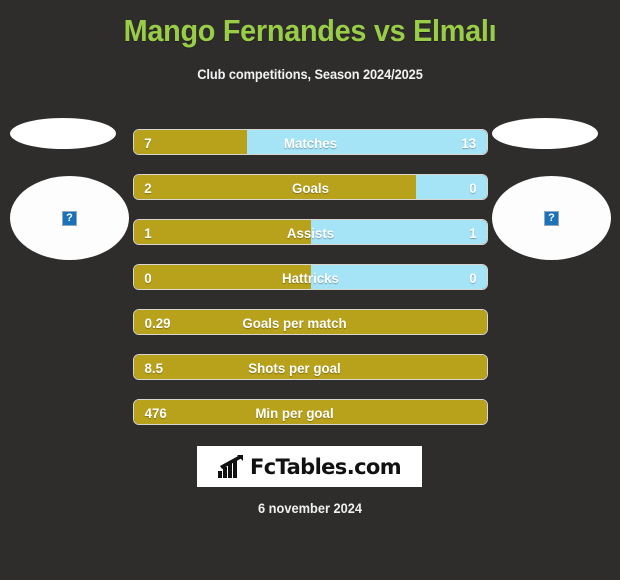  Describe the element at coordinates (155, 413) in the screenshot. I see `stat-home-value: 476` at that location.